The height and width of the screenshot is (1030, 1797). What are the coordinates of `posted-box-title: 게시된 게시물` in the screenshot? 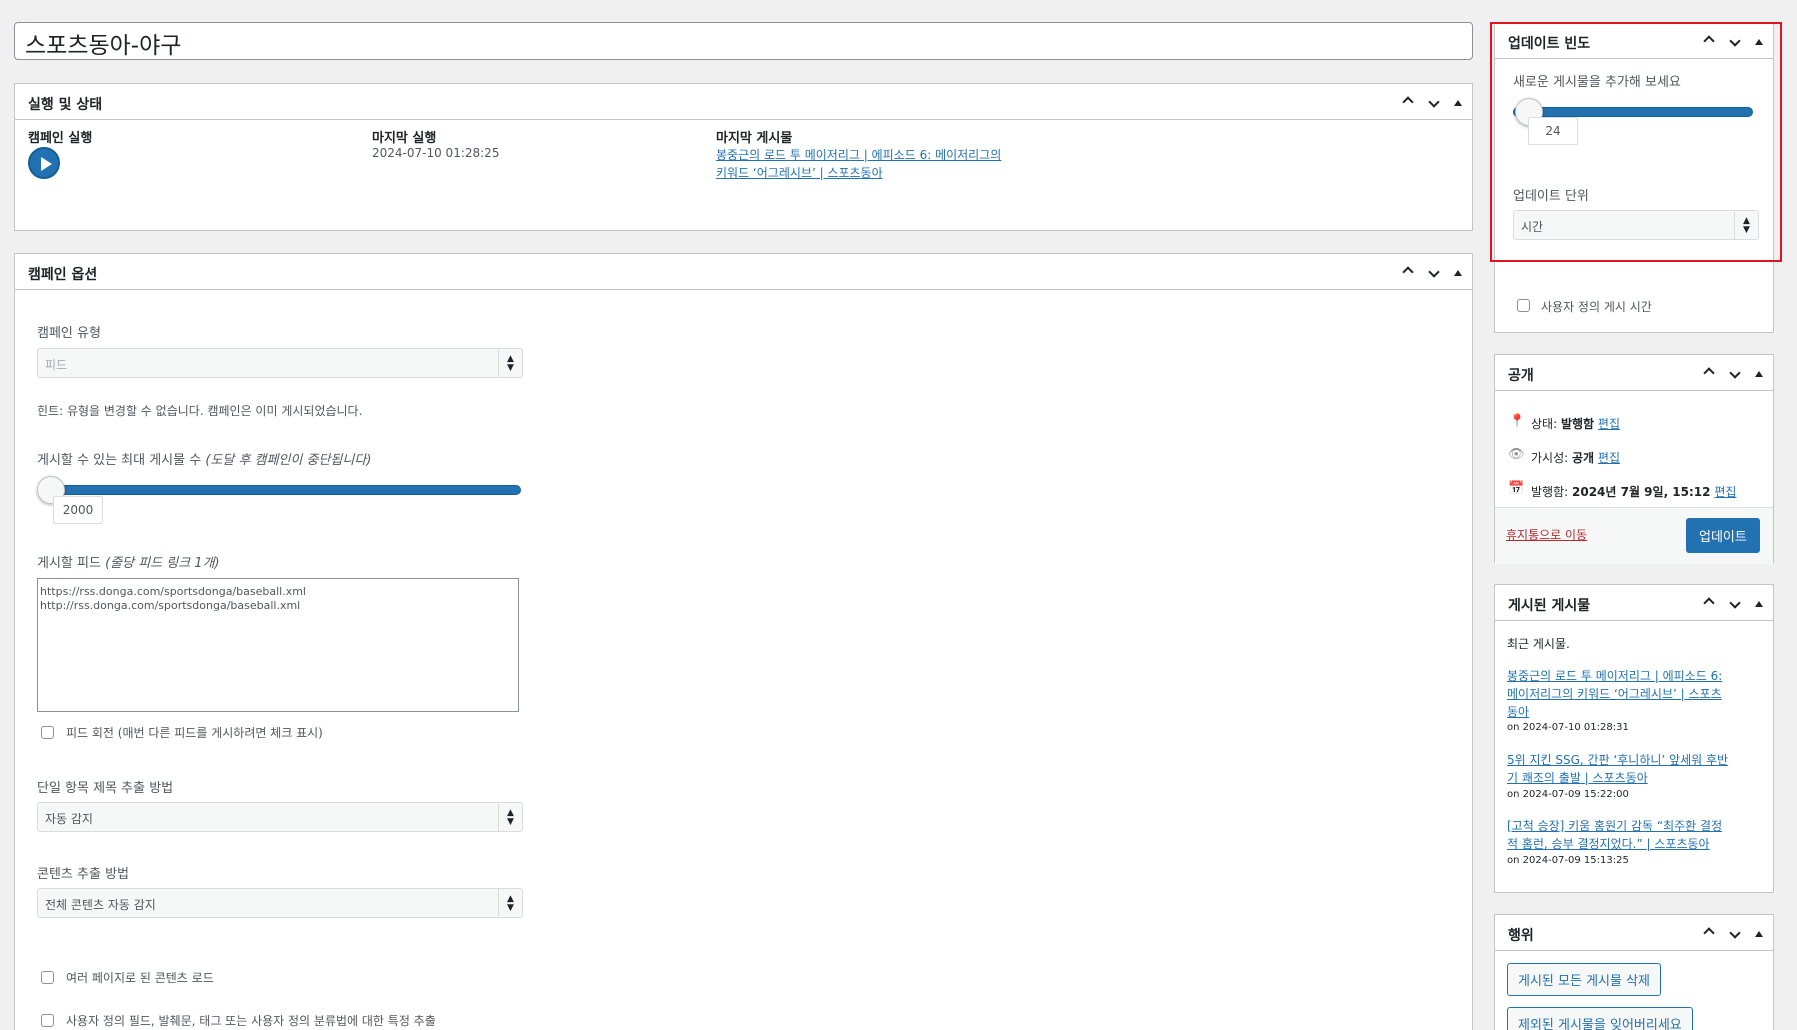 It's located at (1549, 606).